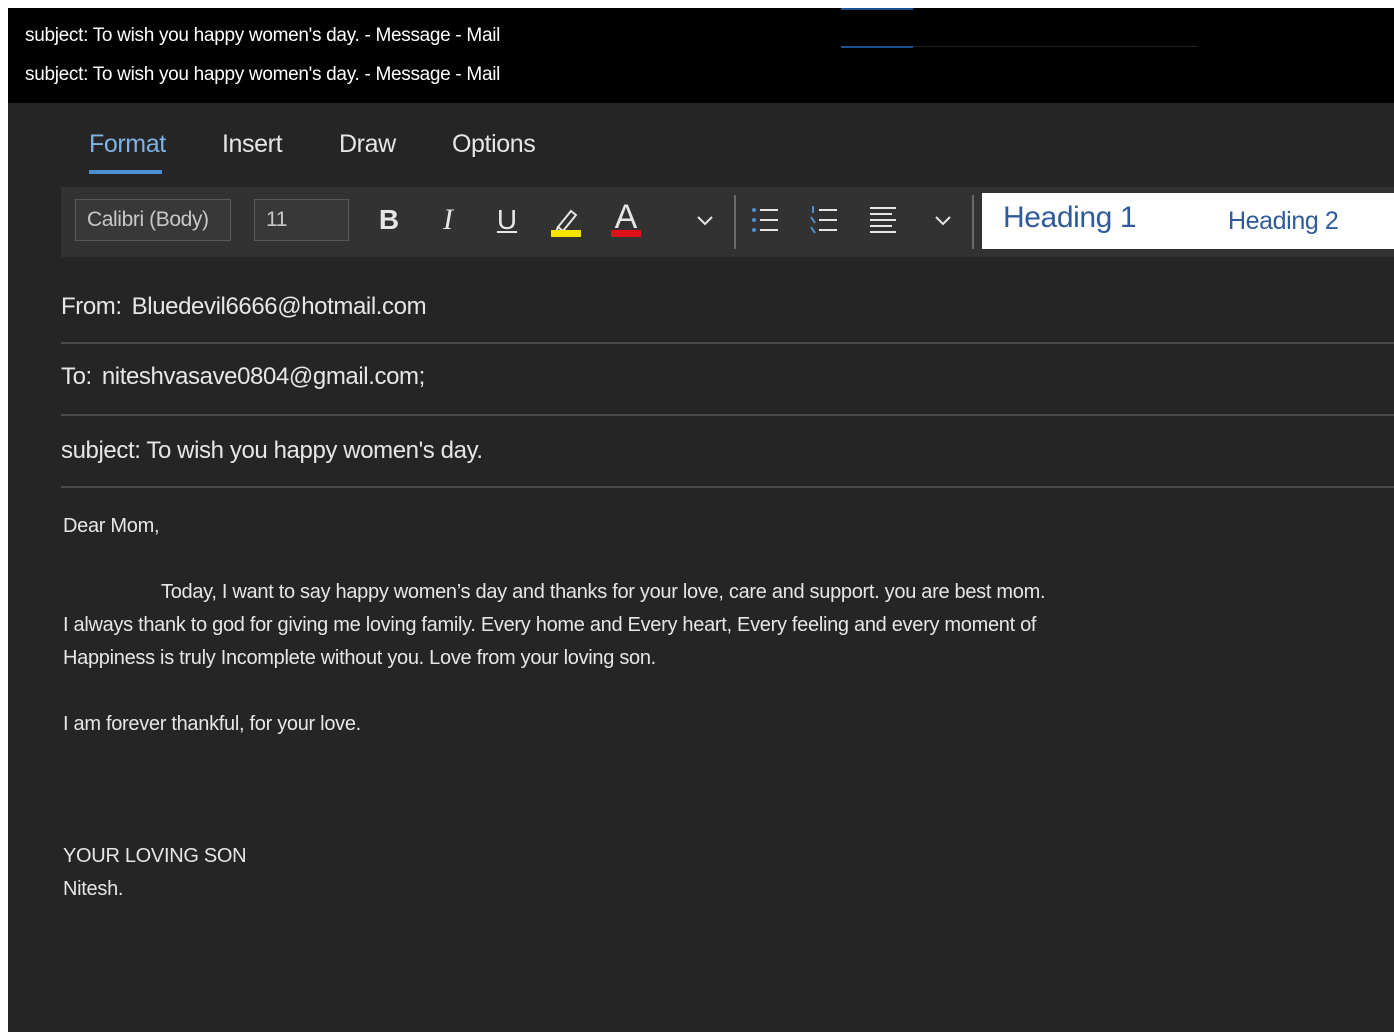 The image size is (1394, 1032). What do you see at coordinates (1070, 218) in the screenshot?
I see `style-heading-1: Heading 1` at bounding box center [1070, 218].